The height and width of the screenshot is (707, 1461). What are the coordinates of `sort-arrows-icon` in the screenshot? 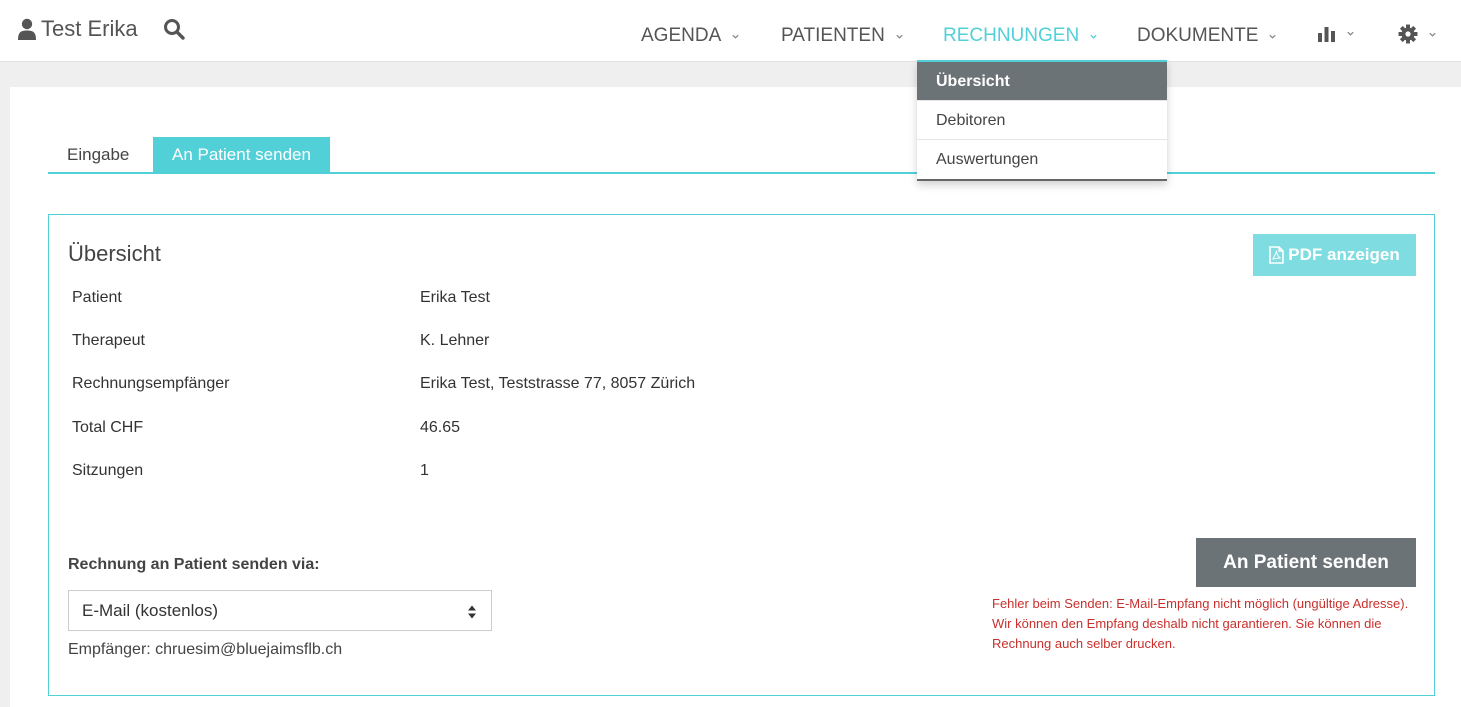 It's located at (472, 612).